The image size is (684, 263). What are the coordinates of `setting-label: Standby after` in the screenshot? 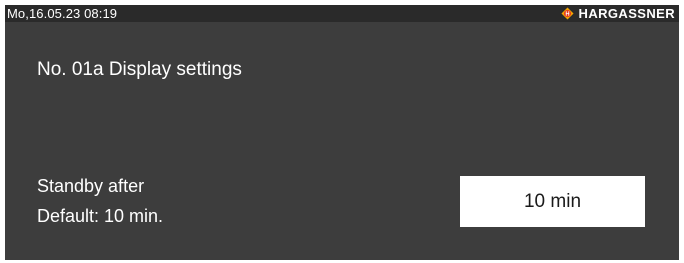 It's located at (91, 186).